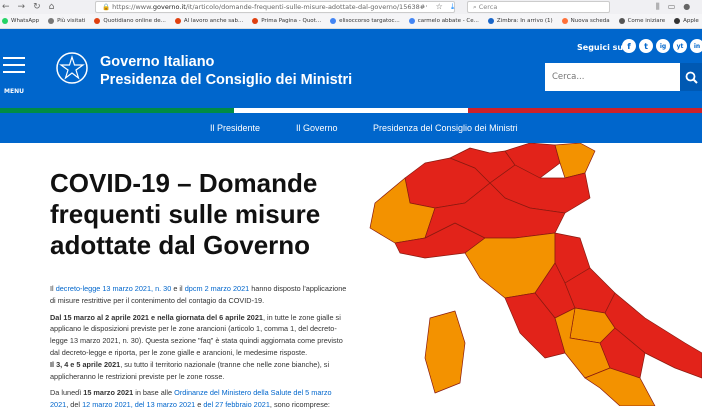 The height and width of the screenshot is (416, 702). What do you see at coordinates (317, 128) in the screenshot?
I see `nav-il-governo: Il Governo` at bounding box center [317, 128].